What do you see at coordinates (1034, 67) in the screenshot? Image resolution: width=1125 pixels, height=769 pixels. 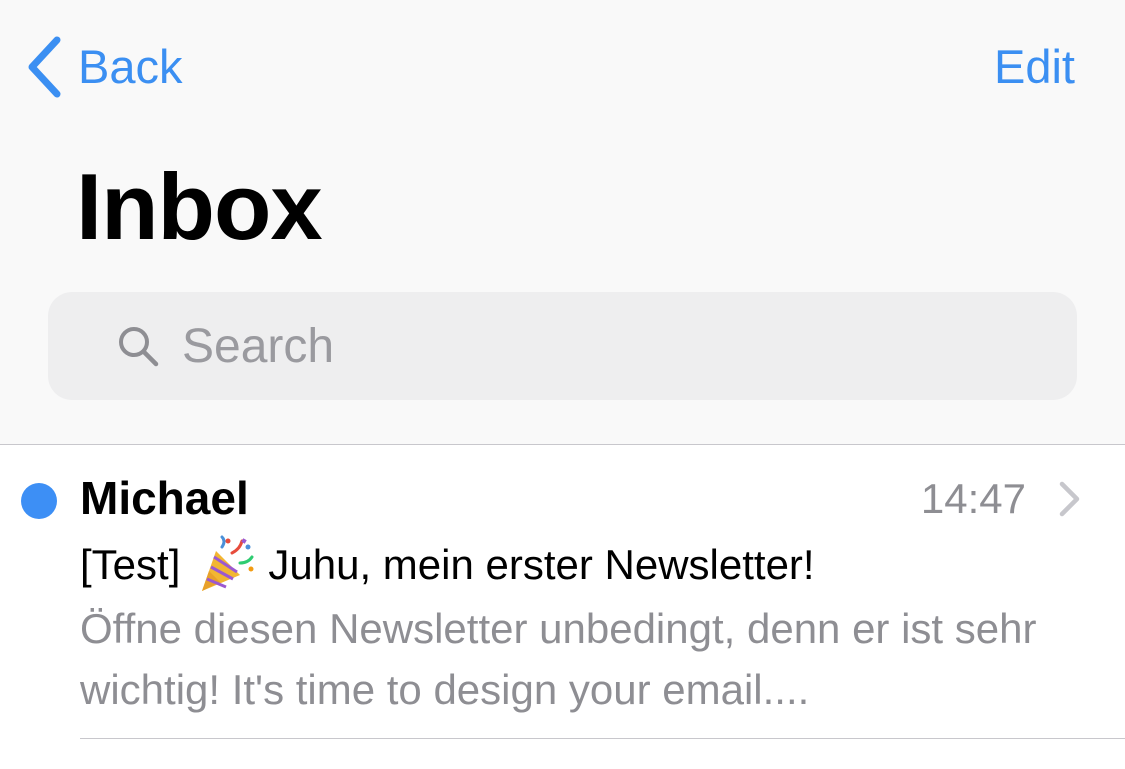 I see `edit-button: Edit` at bounding box center [1034, 67].